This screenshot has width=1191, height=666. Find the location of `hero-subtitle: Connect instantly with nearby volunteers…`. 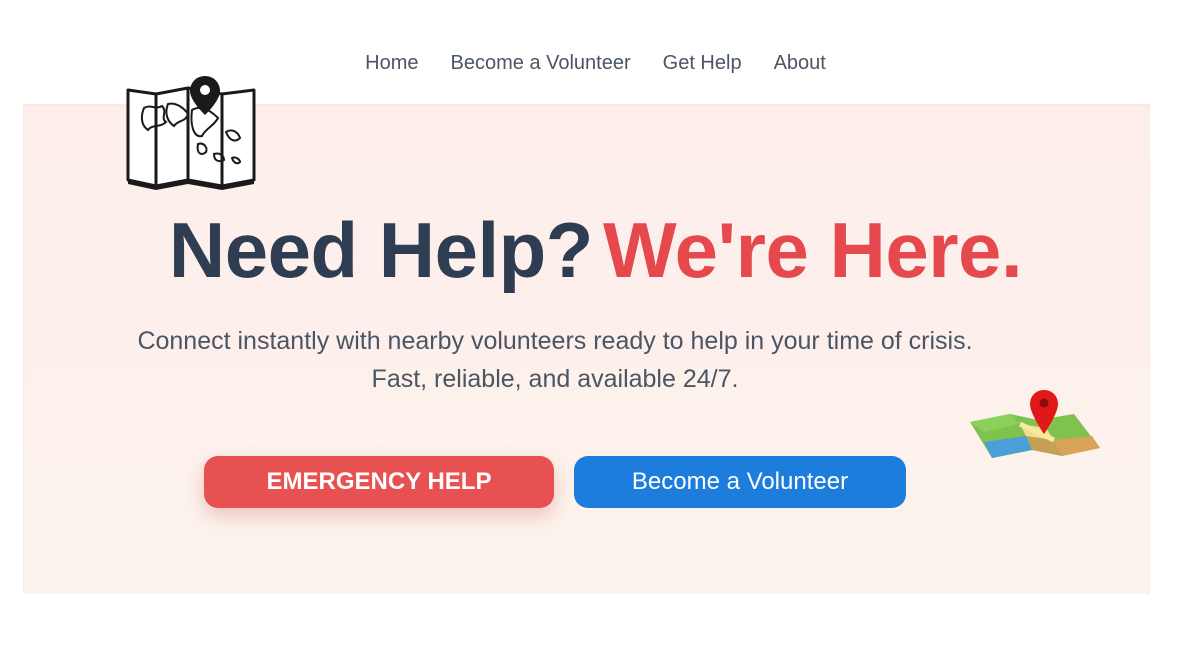

hero-subtitle: Connect instantly with nearby volunteers… is located at coordinates (555, 360).